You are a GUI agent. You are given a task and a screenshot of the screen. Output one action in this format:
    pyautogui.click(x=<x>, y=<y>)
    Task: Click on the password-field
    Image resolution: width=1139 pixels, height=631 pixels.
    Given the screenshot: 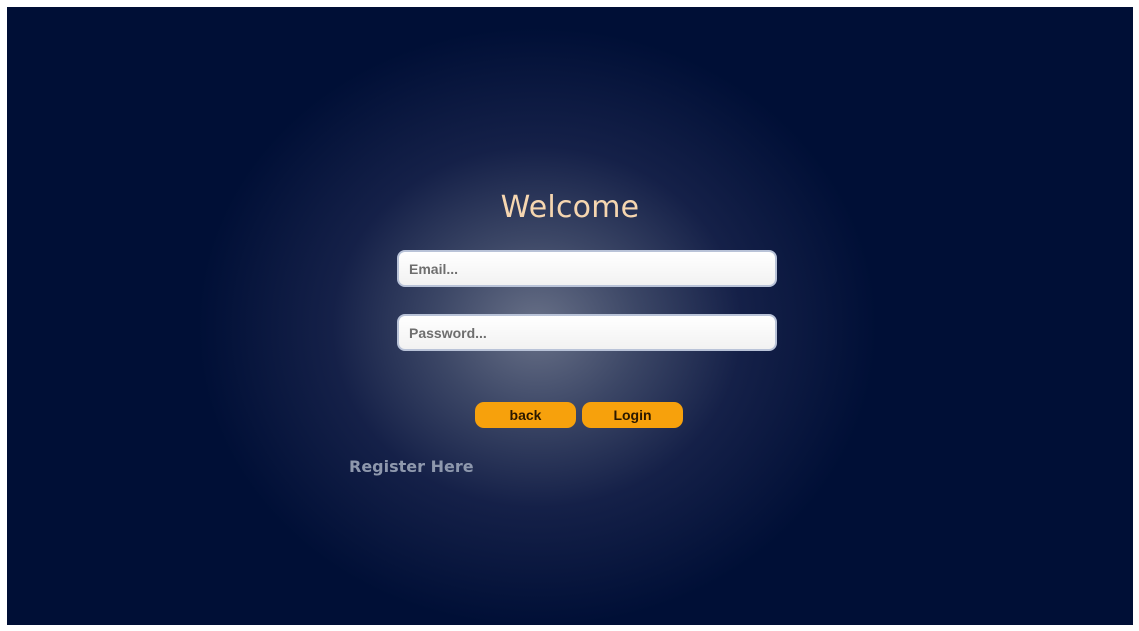 What is the action you would take?
    pyautogui.click(x=587, y=332)
    